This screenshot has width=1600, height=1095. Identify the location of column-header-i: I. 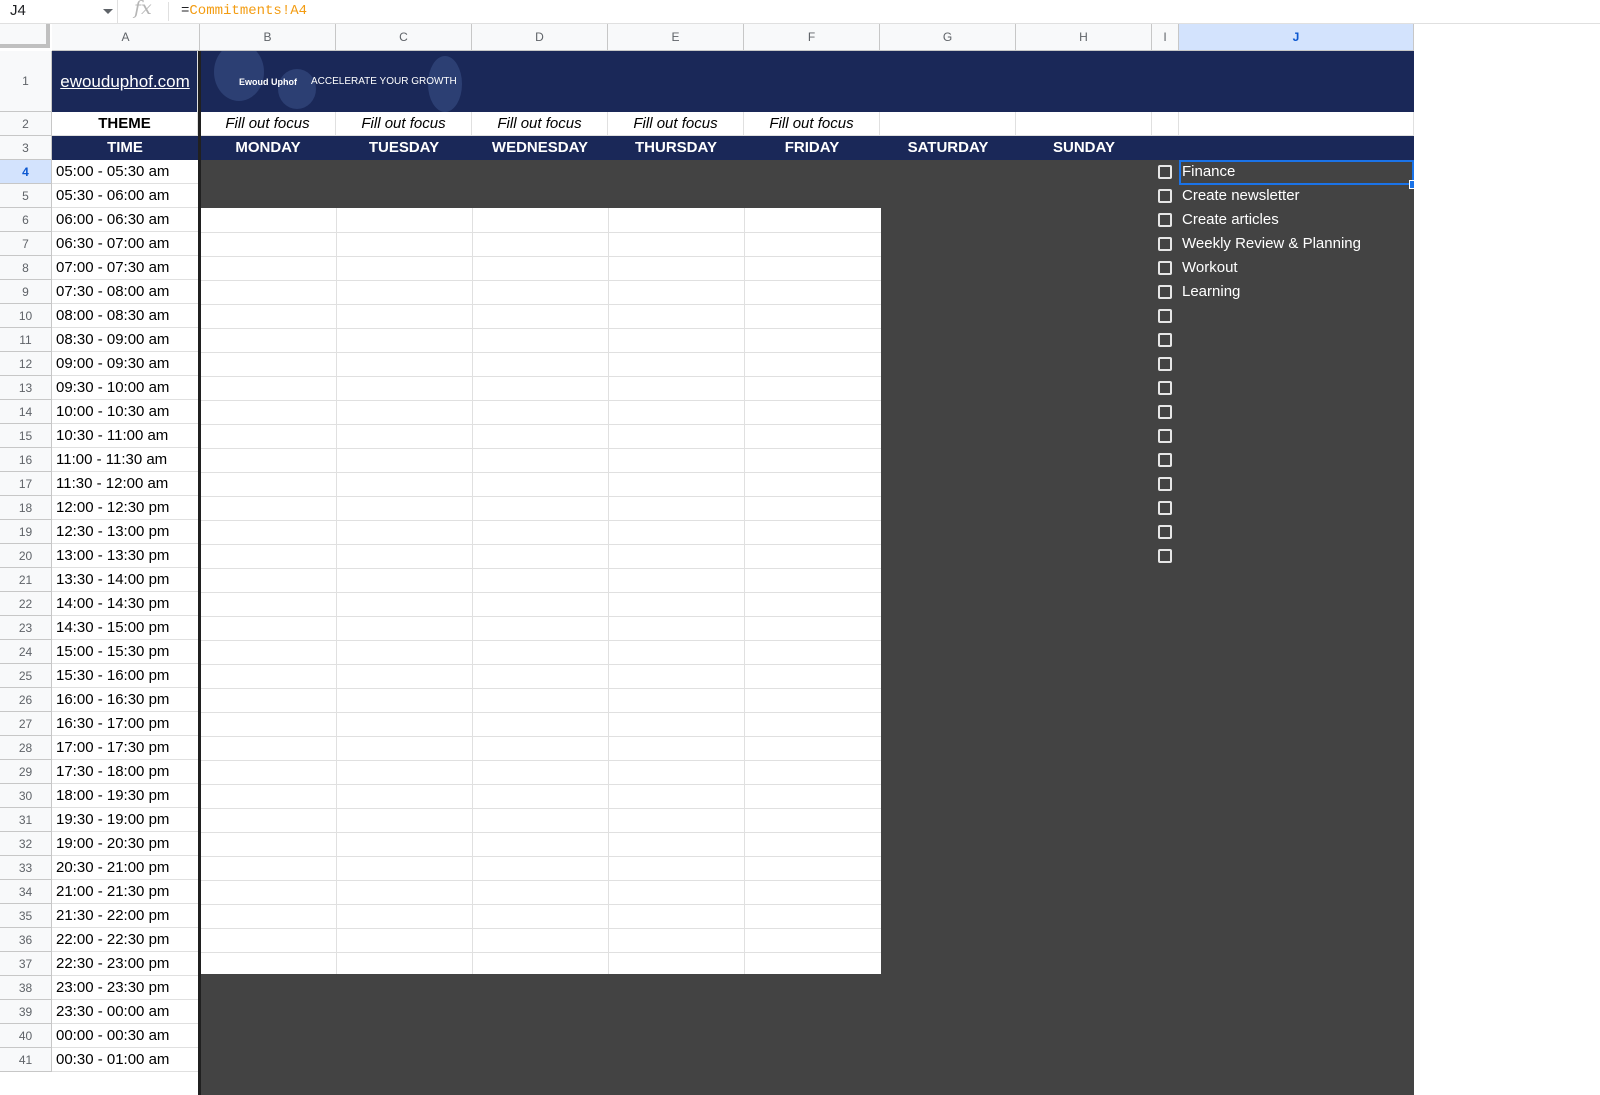
(1165, 37).